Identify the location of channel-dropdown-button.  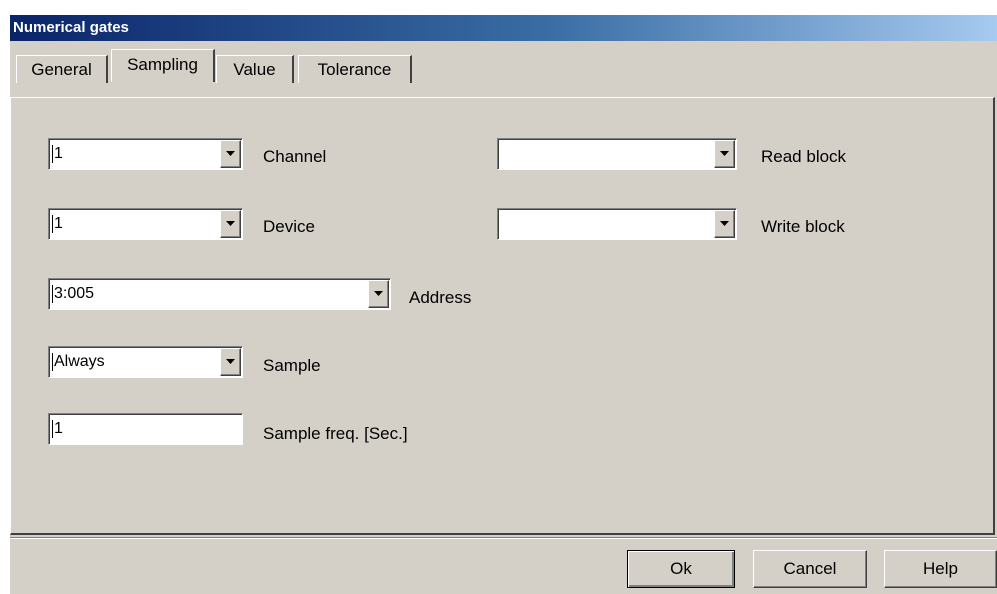
(230, 154).